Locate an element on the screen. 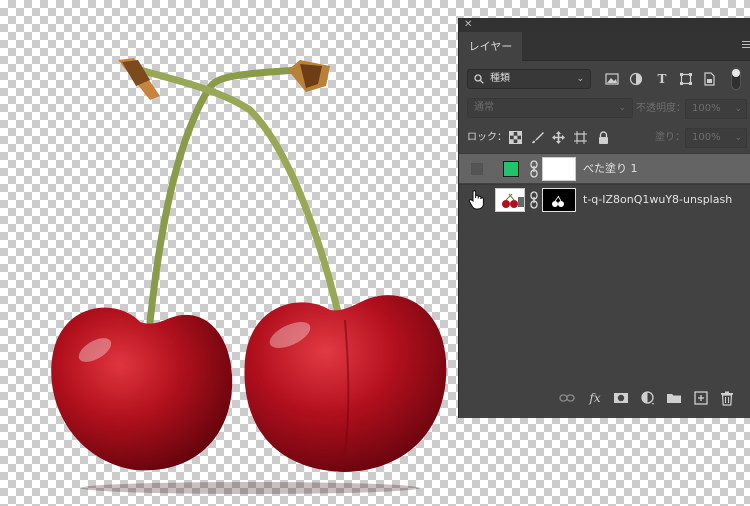  new-adjustment-icon is located at coordinates (648, 398).